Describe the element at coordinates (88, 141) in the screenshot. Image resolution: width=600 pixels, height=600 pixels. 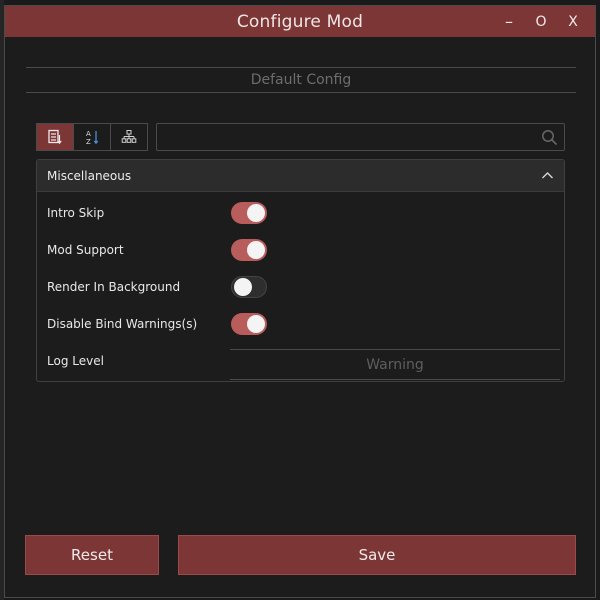
I see `svg-text: Z` at that location.